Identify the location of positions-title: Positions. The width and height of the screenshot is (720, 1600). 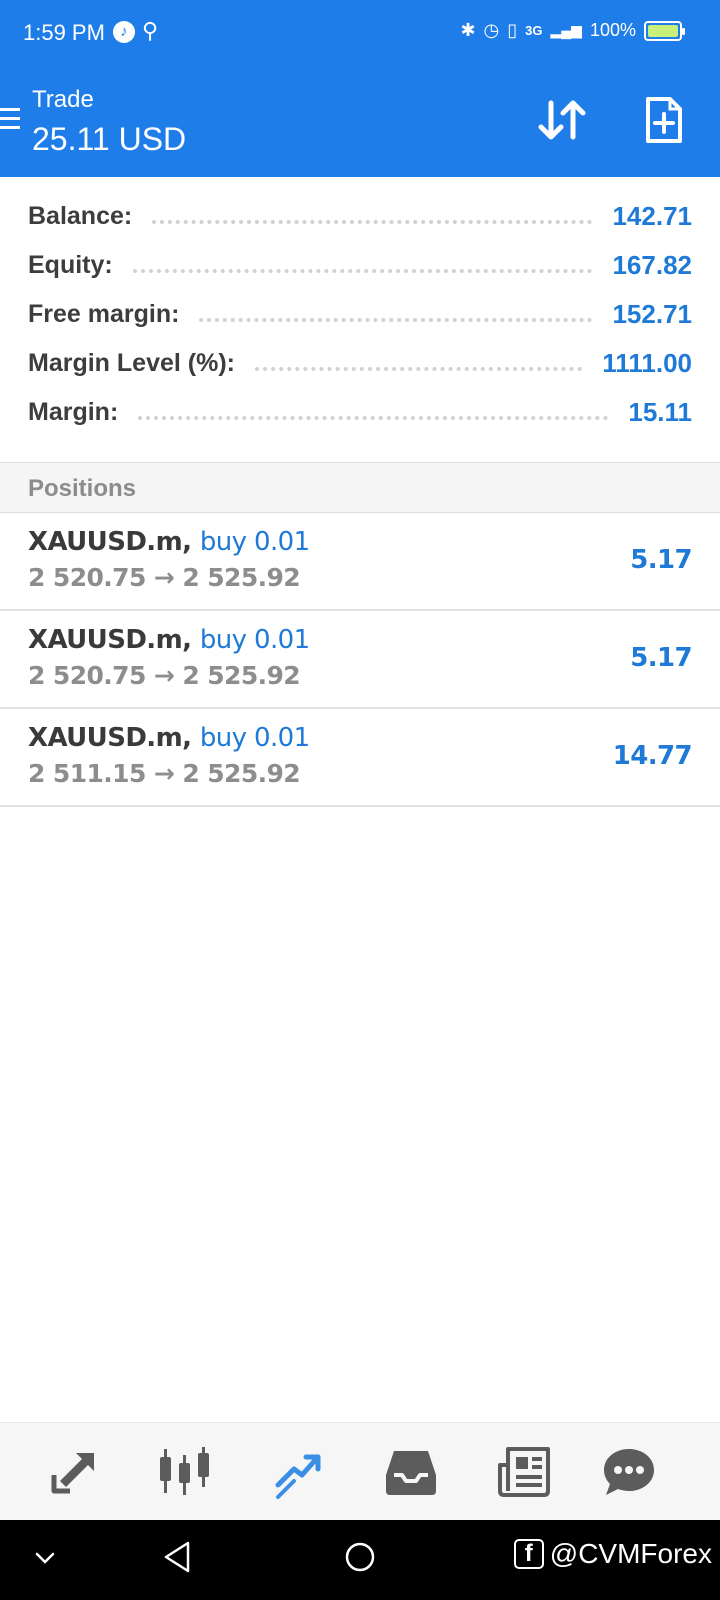
(82, 488).